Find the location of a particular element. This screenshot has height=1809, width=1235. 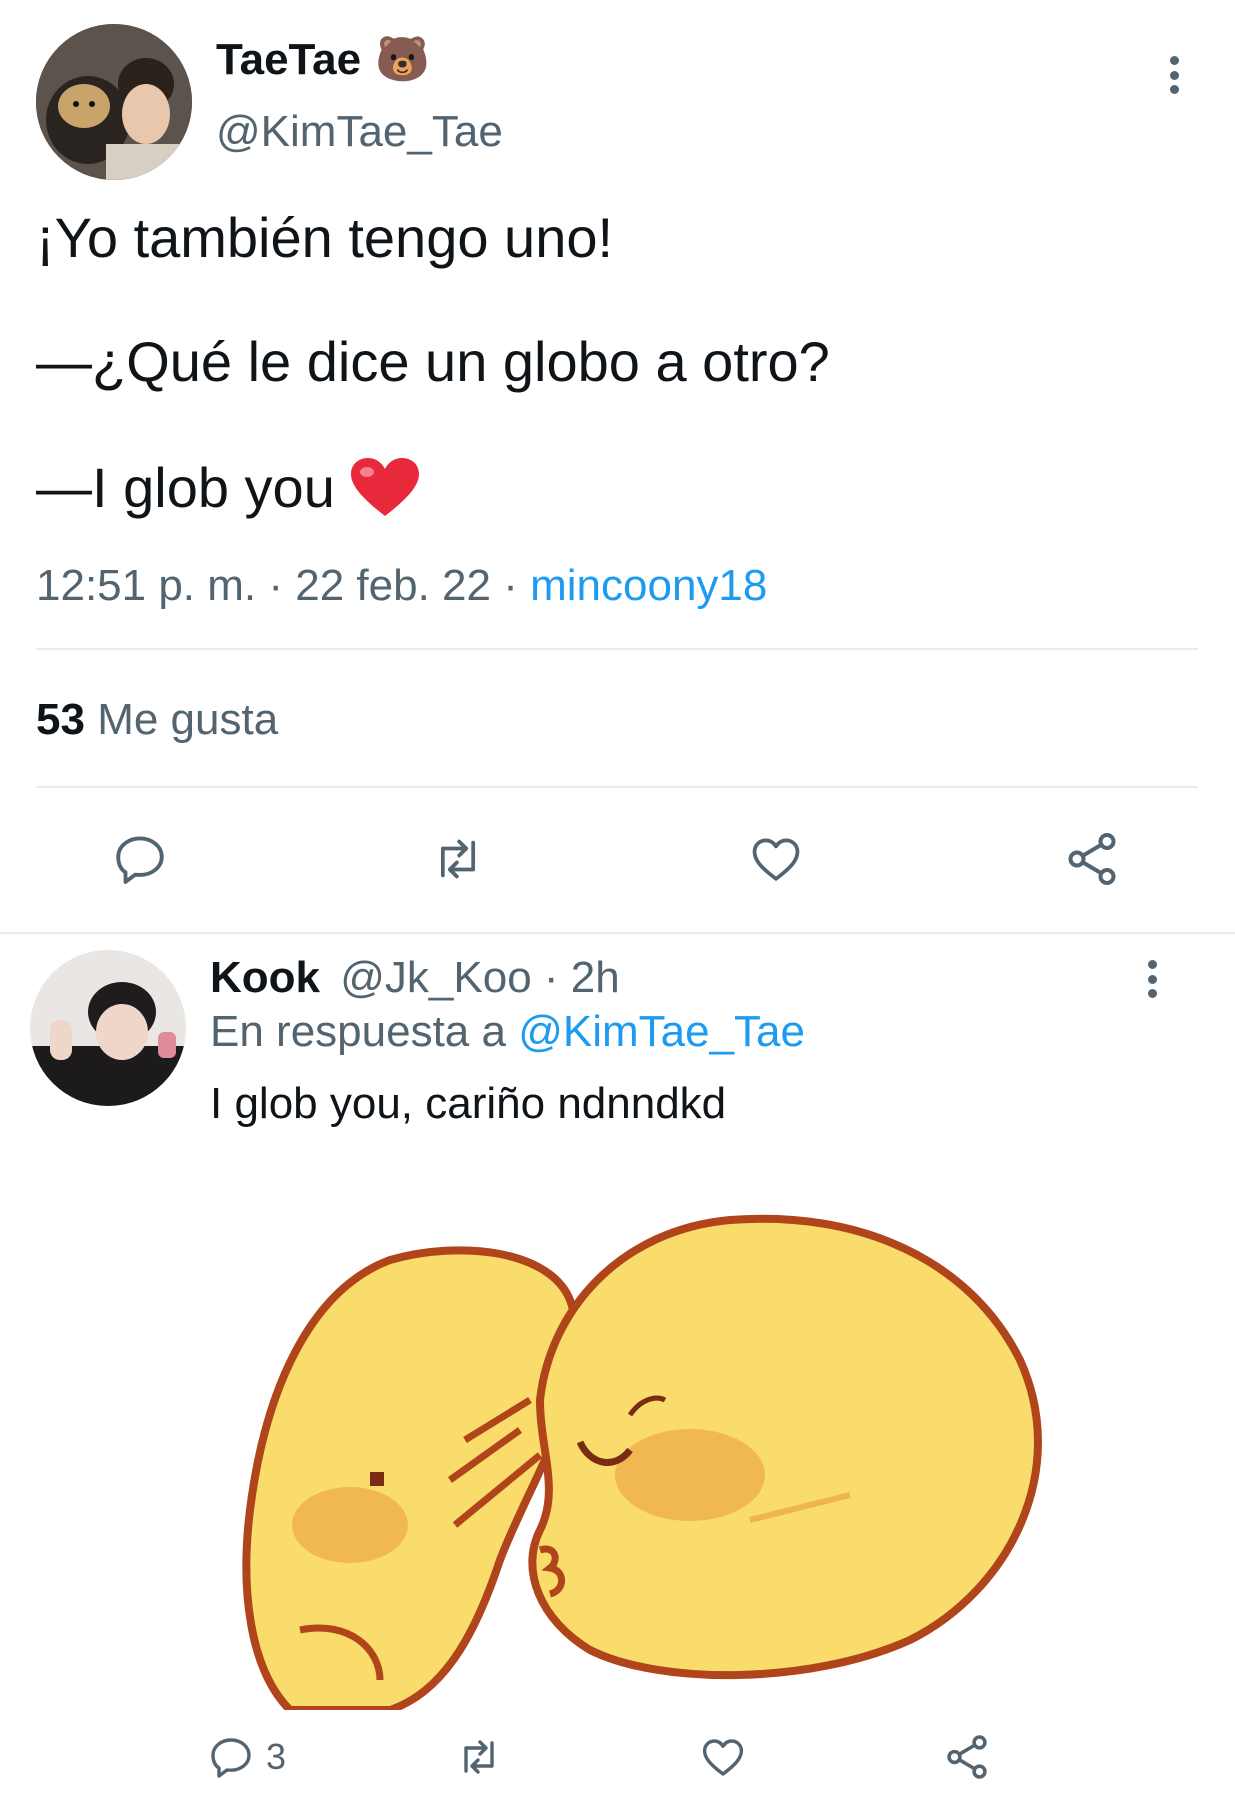

tweet-text-line-2: —¿Qué le dice un globo a otro? is located at coordinates (433, 361).